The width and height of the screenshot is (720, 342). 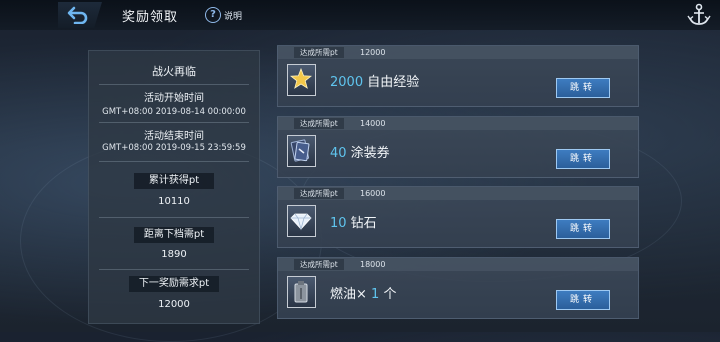 I want to click on paint-coupon-icon, so click(x=301, y=151).